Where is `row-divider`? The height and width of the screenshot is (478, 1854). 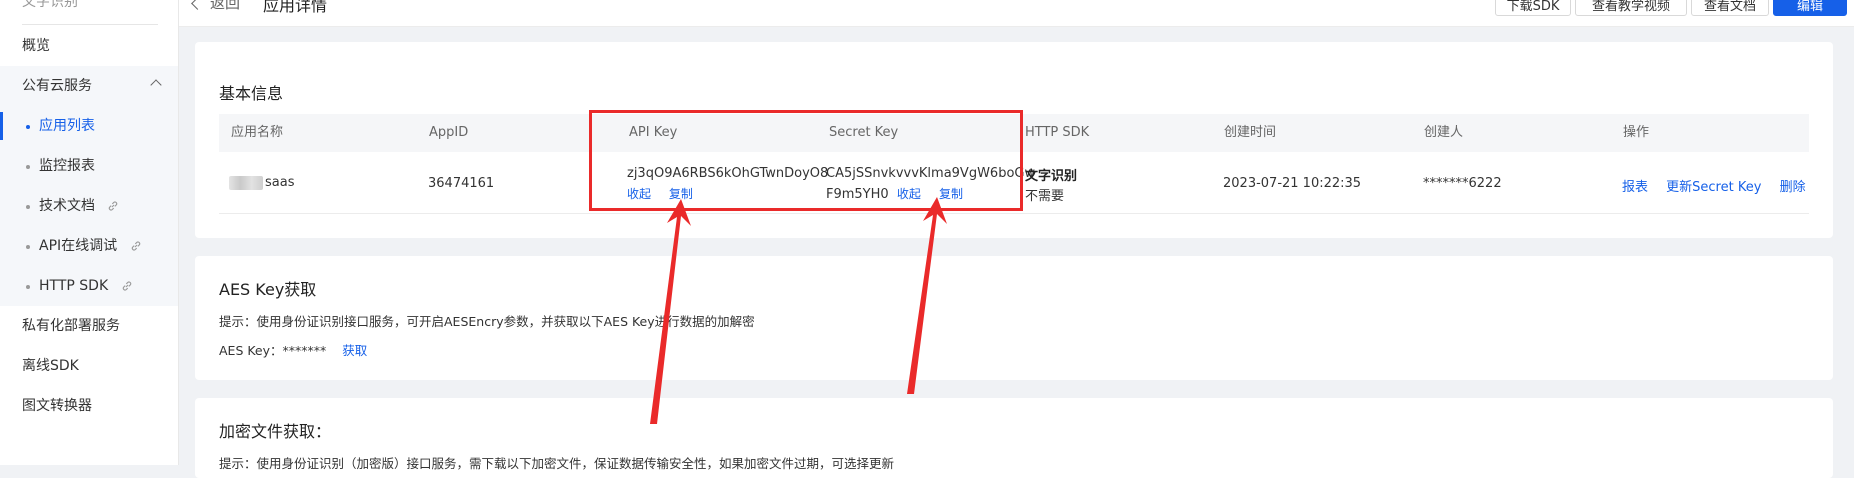
row-divider is located at coordinates (1014, 213).